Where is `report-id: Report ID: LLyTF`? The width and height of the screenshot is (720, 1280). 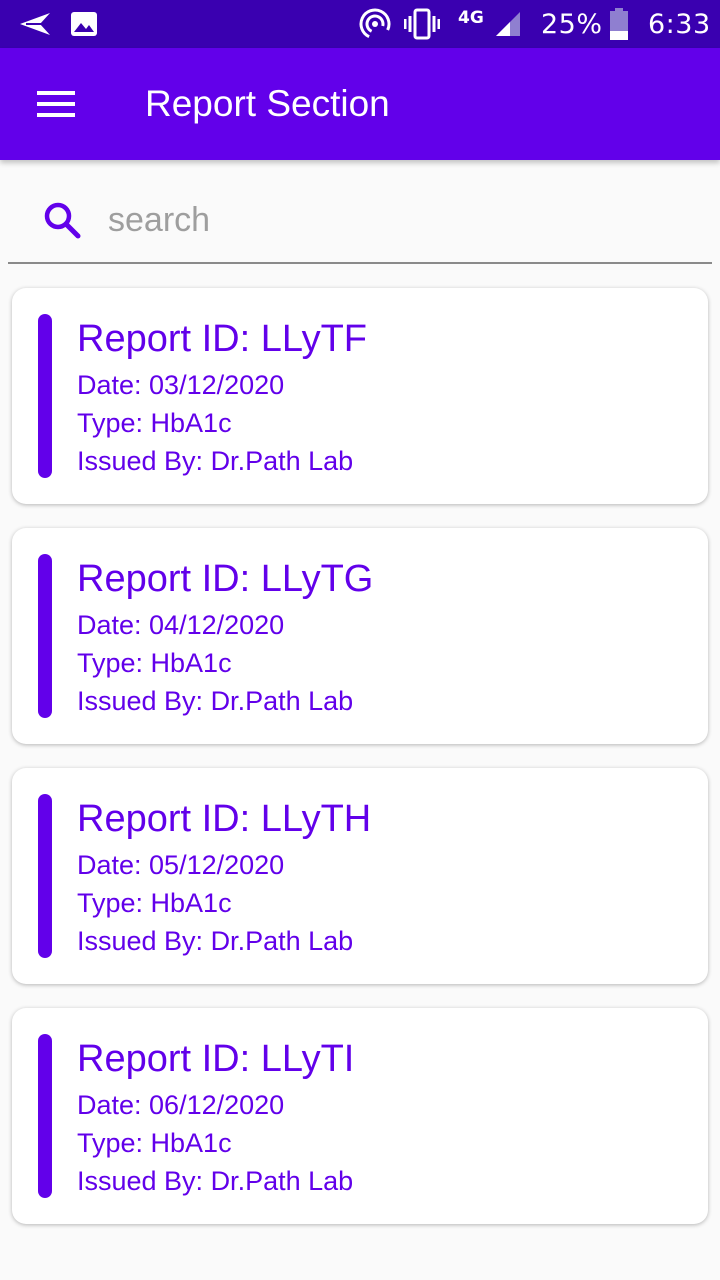 report-id: Report ID: LLyTF is located at coordinates (222, 339).